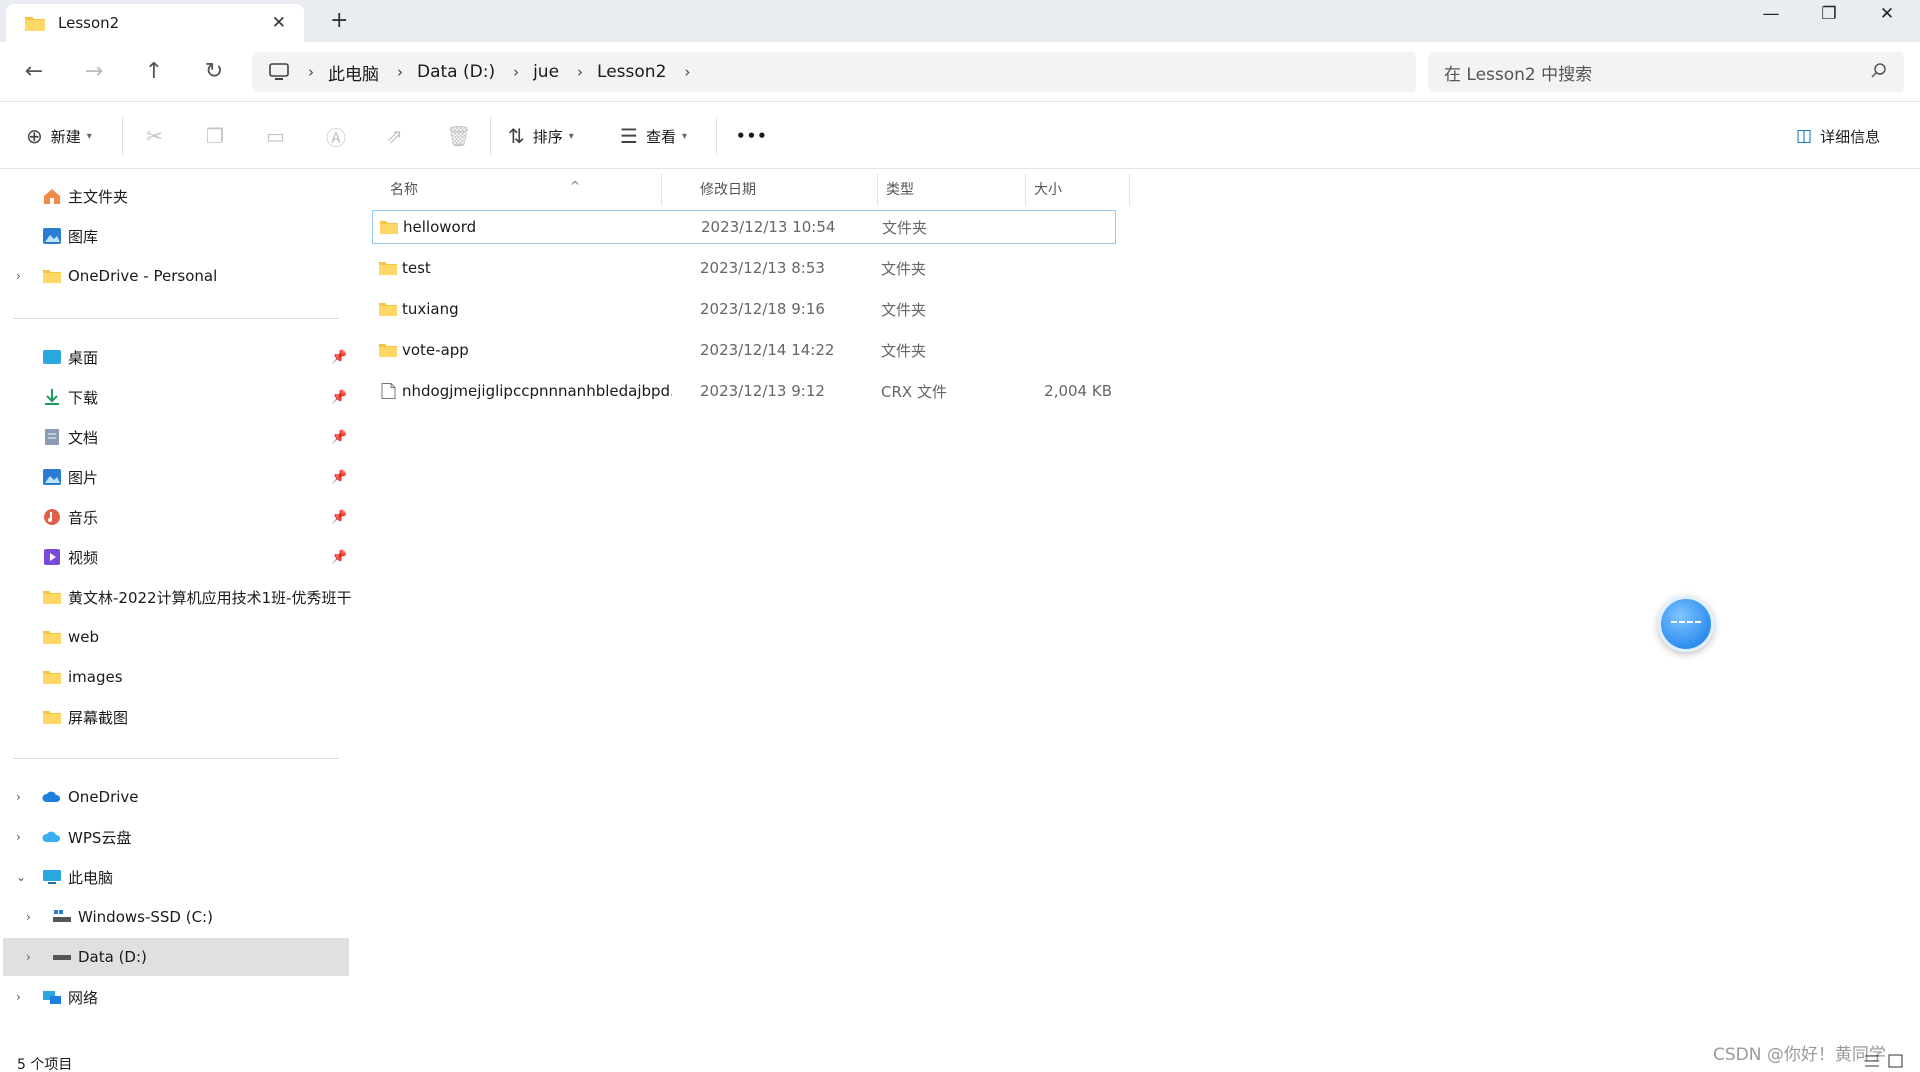 Image resolution: width=1920 pixels, height=1072 pixels. What do you see at coordinates (84, 637) in the screenshot?
I see `sidebar-item-label: web` at bounding box center [84, 637].